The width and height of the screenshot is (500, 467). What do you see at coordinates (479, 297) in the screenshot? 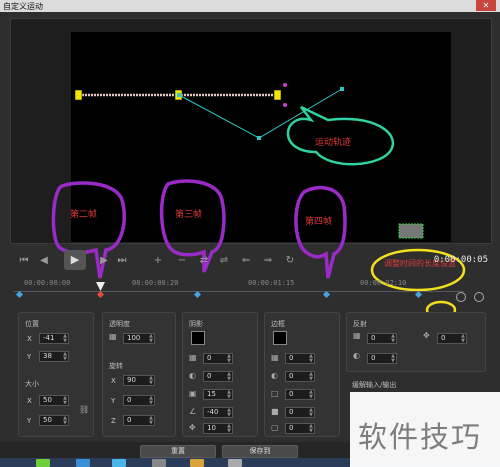
I see `zoom-in-icon` at bounding box center [479, 297].